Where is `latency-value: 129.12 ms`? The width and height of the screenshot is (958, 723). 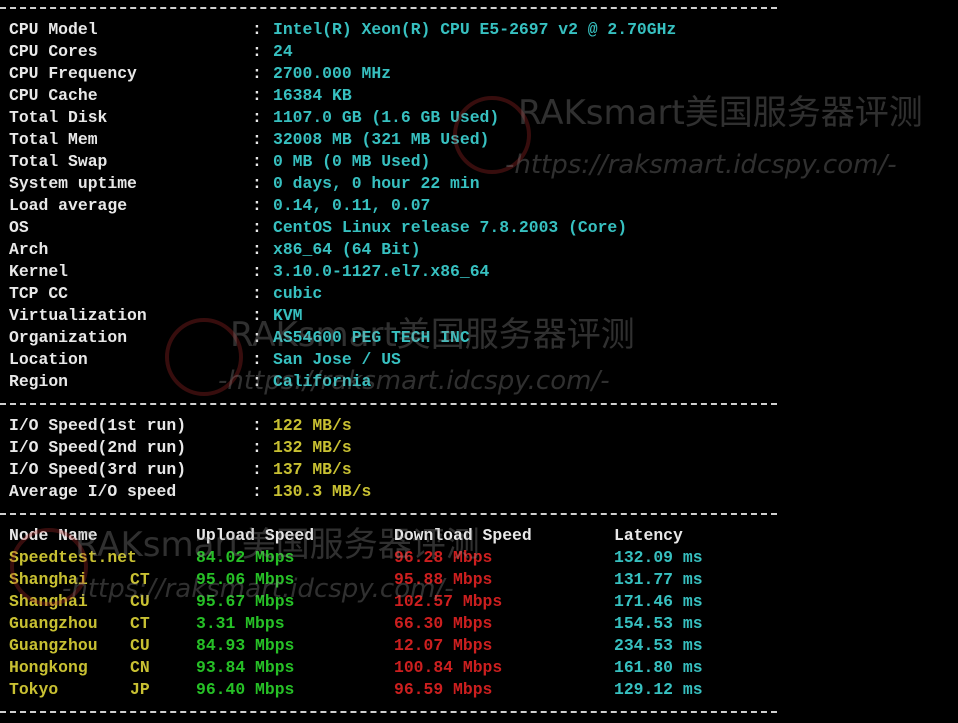
latency-value: 129.12 ms is located at coordinates (658, 689).